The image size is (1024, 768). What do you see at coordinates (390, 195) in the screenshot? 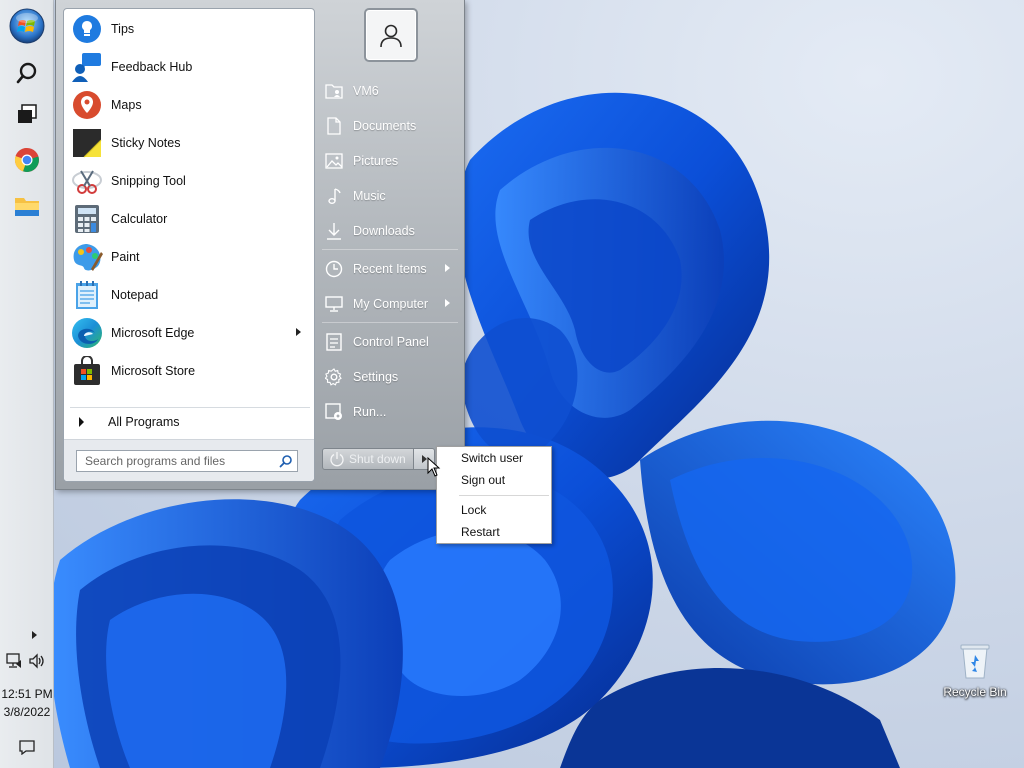
I see `place-music: Music` at bounding box center [390, 195].